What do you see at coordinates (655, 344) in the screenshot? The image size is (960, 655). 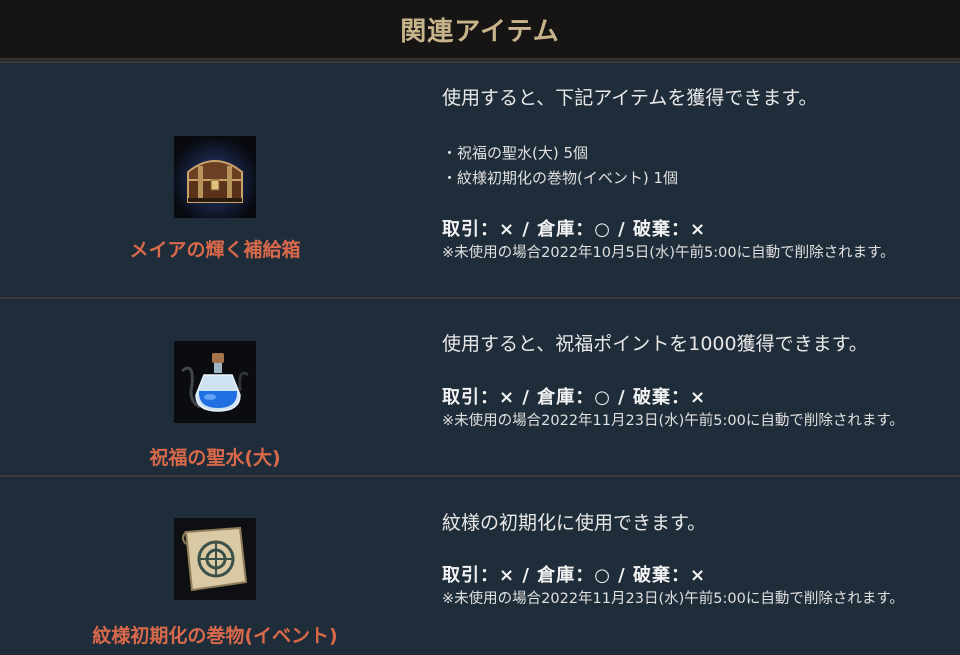 I see `description-text: 使用すると、祝福ポイントを1000獲得できます。` at bounding box center [655, 344].